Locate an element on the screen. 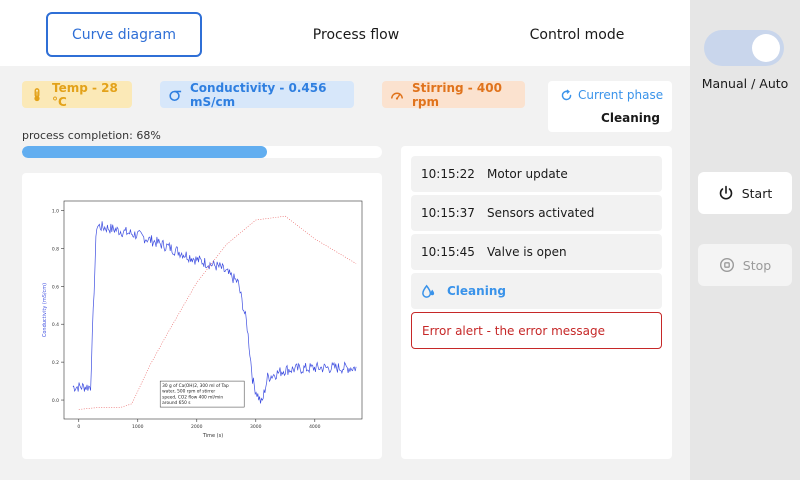 The image size is (800, 480). stirring-status: Stirring - 400 rpm is located at coordinates (453, 94).